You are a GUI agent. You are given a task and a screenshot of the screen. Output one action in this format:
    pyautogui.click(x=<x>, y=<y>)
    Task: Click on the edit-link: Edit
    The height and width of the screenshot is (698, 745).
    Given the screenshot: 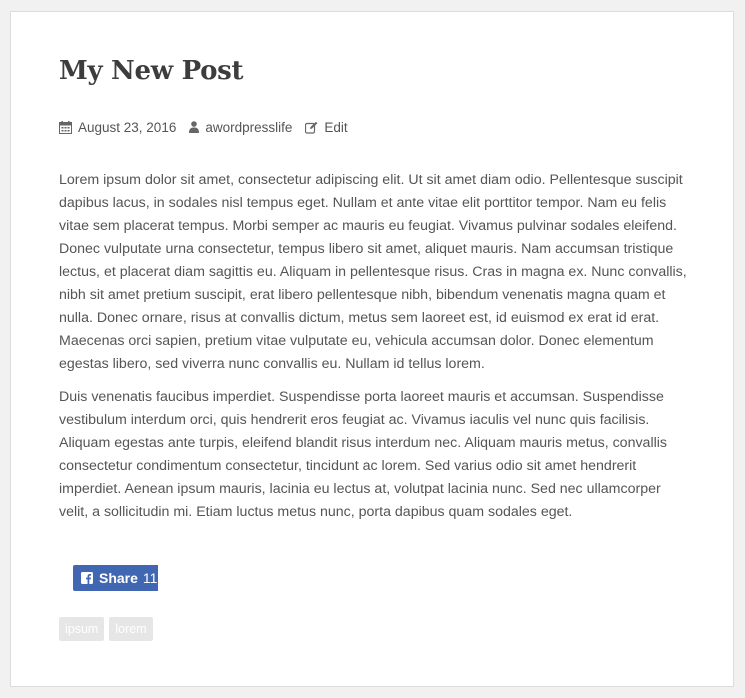 What is the action you would take?
    pyautogui.click(x=326, y=127)
    